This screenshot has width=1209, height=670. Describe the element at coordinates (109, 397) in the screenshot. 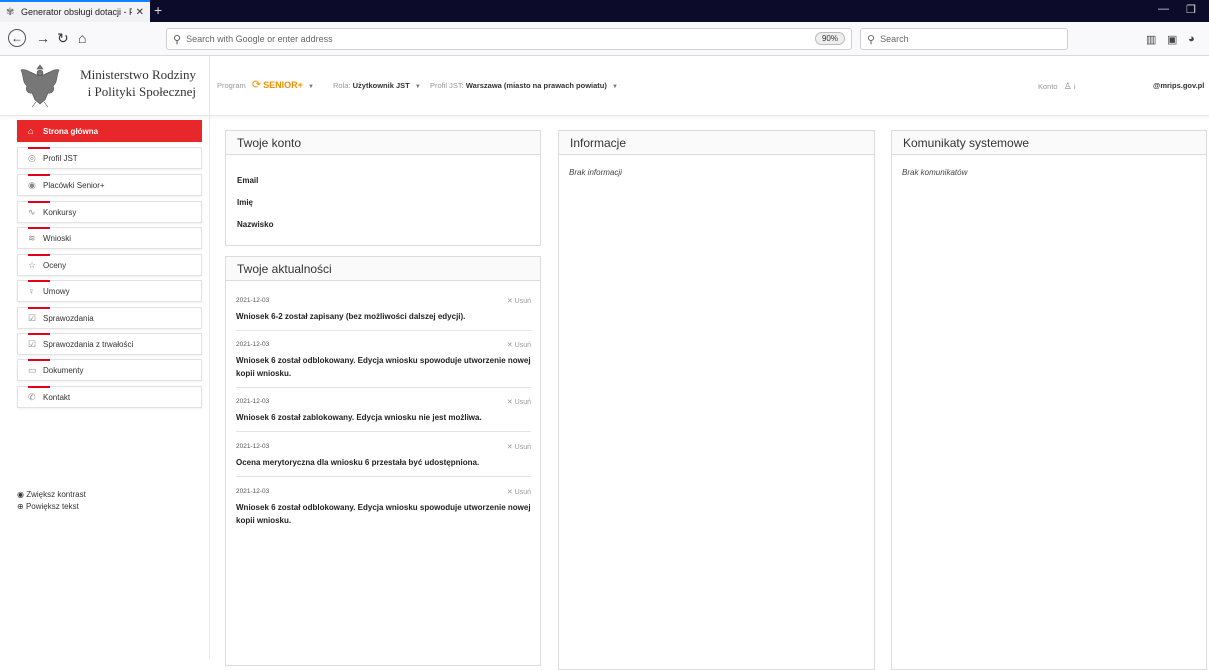

I see `sidebar-item-contact: ✆ Kontakt` at that location.